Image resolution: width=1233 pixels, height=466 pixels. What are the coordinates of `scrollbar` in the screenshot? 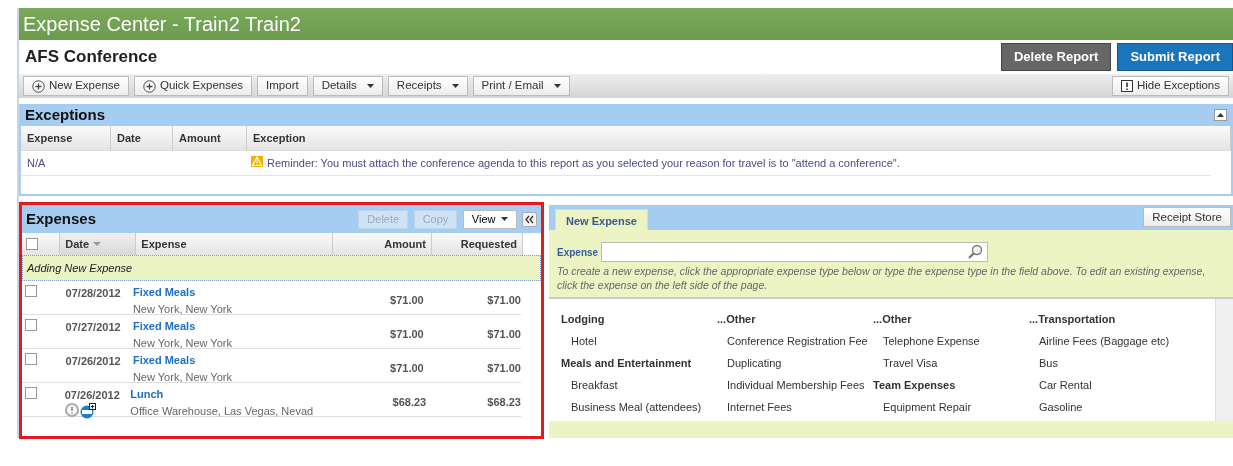 It's located at (1224, 360).